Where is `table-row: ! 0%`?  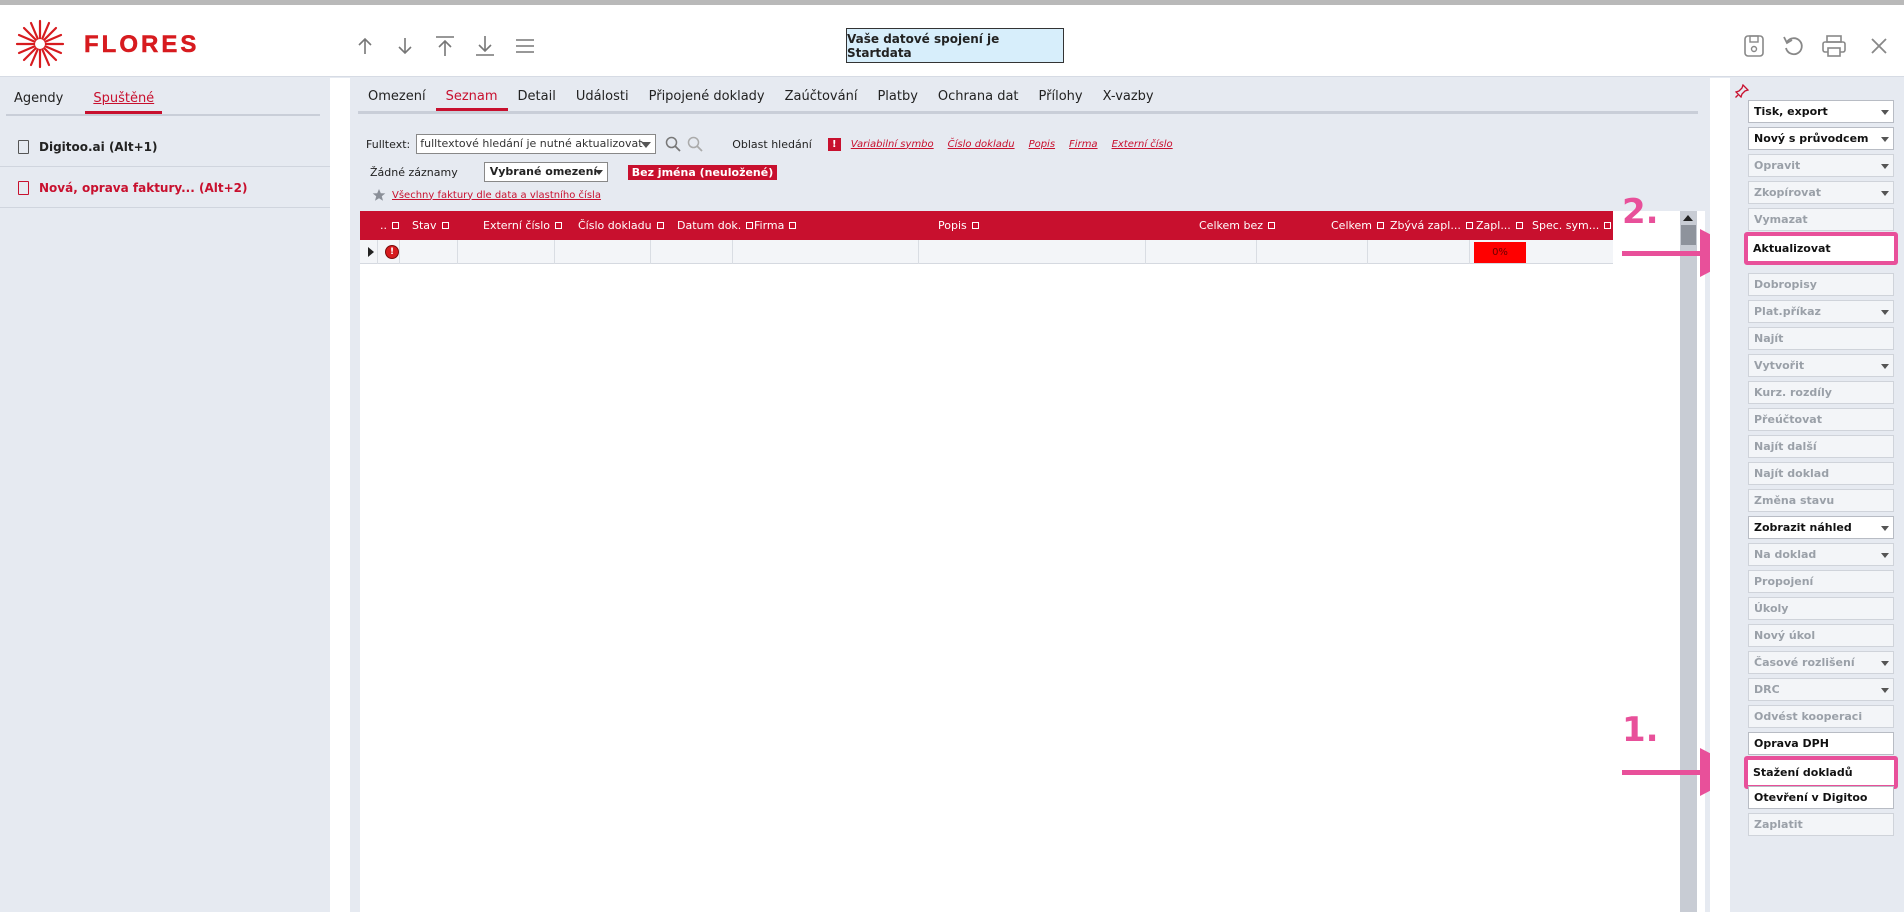
table-row: ! 0% is located at coordinates (986, 252).